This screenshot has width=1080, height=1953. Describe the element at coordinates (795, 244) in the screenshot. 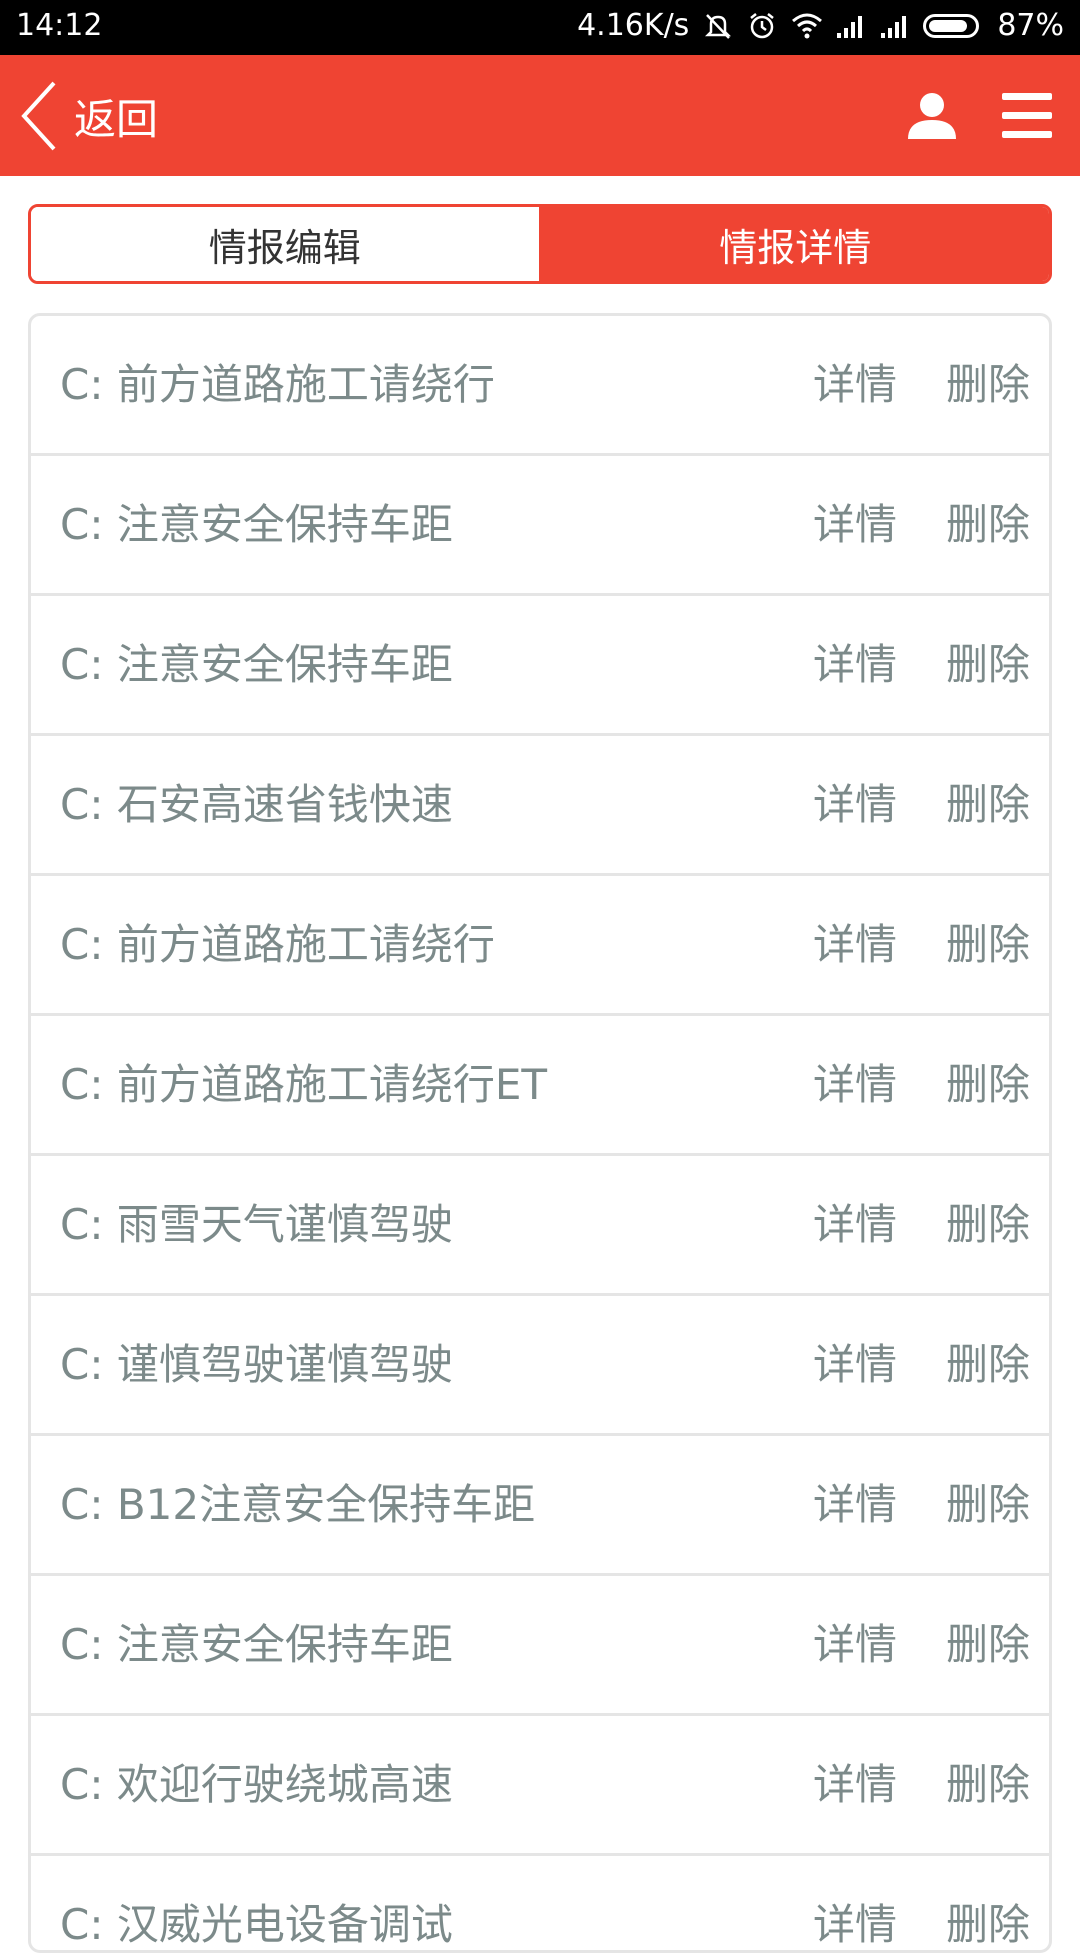

I see `tab-intel-detail: 情报详情` at that location.